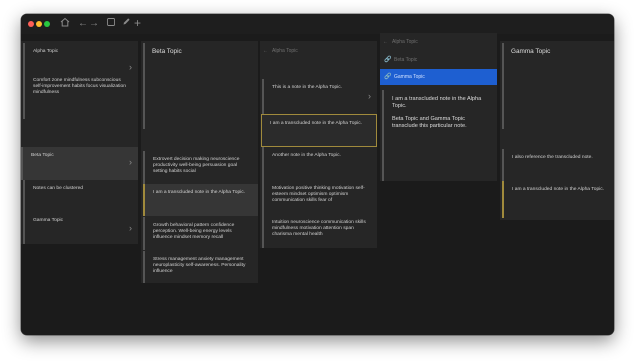 The height and width of the screenshot is (362, 635). I want to click on menu-label: Beta Topic, so click(406, 60).